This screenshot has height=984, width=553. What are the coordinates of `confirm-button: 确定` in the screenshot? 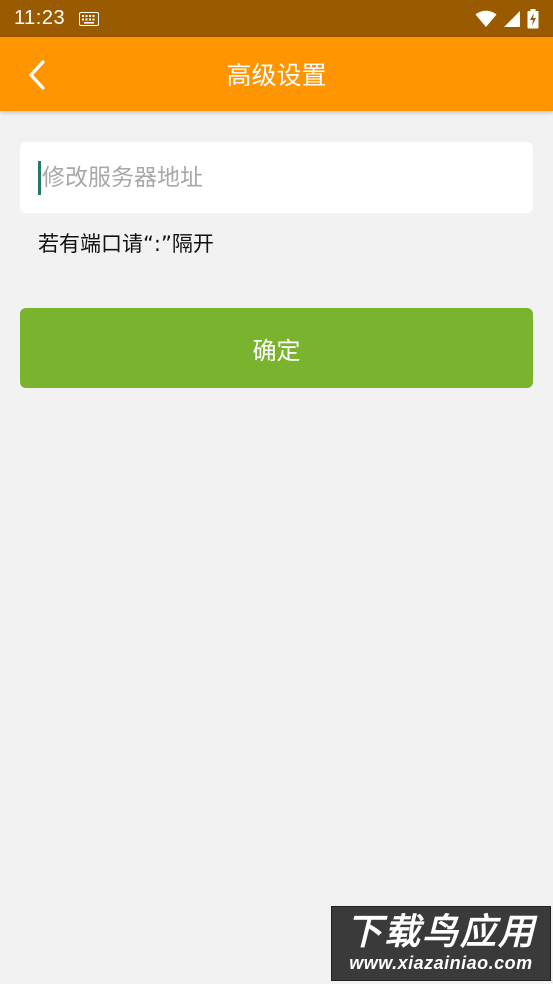 It's located at (276, 348).